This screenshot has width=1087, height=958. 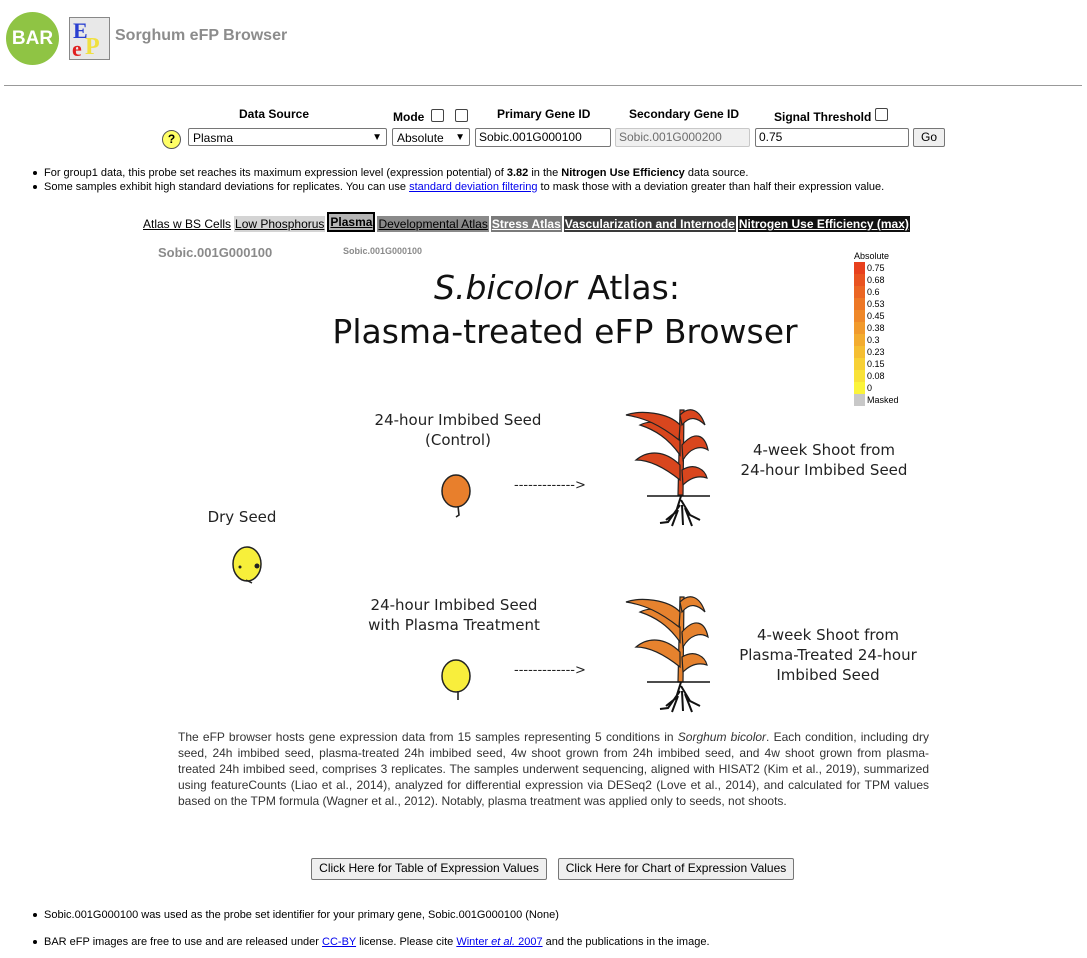 I want to click on legend-label: 0.08, so click(x=876, y=376).